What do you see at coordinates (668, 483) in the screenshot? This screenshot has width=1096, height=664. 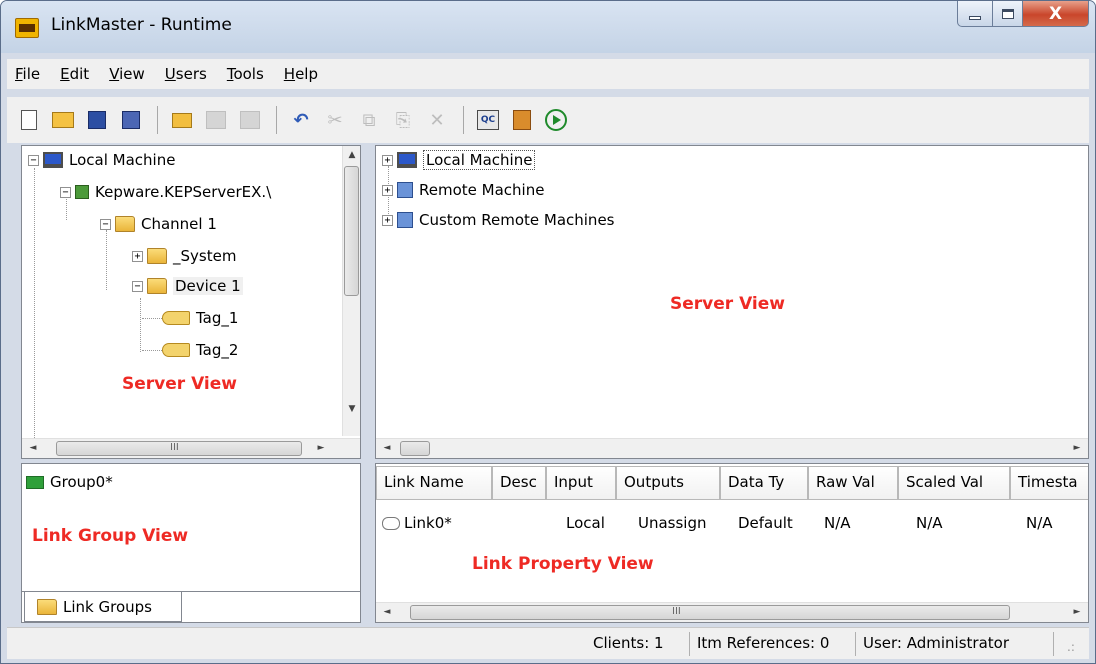 I see `column-outputs: Outputs` at bounding box center [668, 483].